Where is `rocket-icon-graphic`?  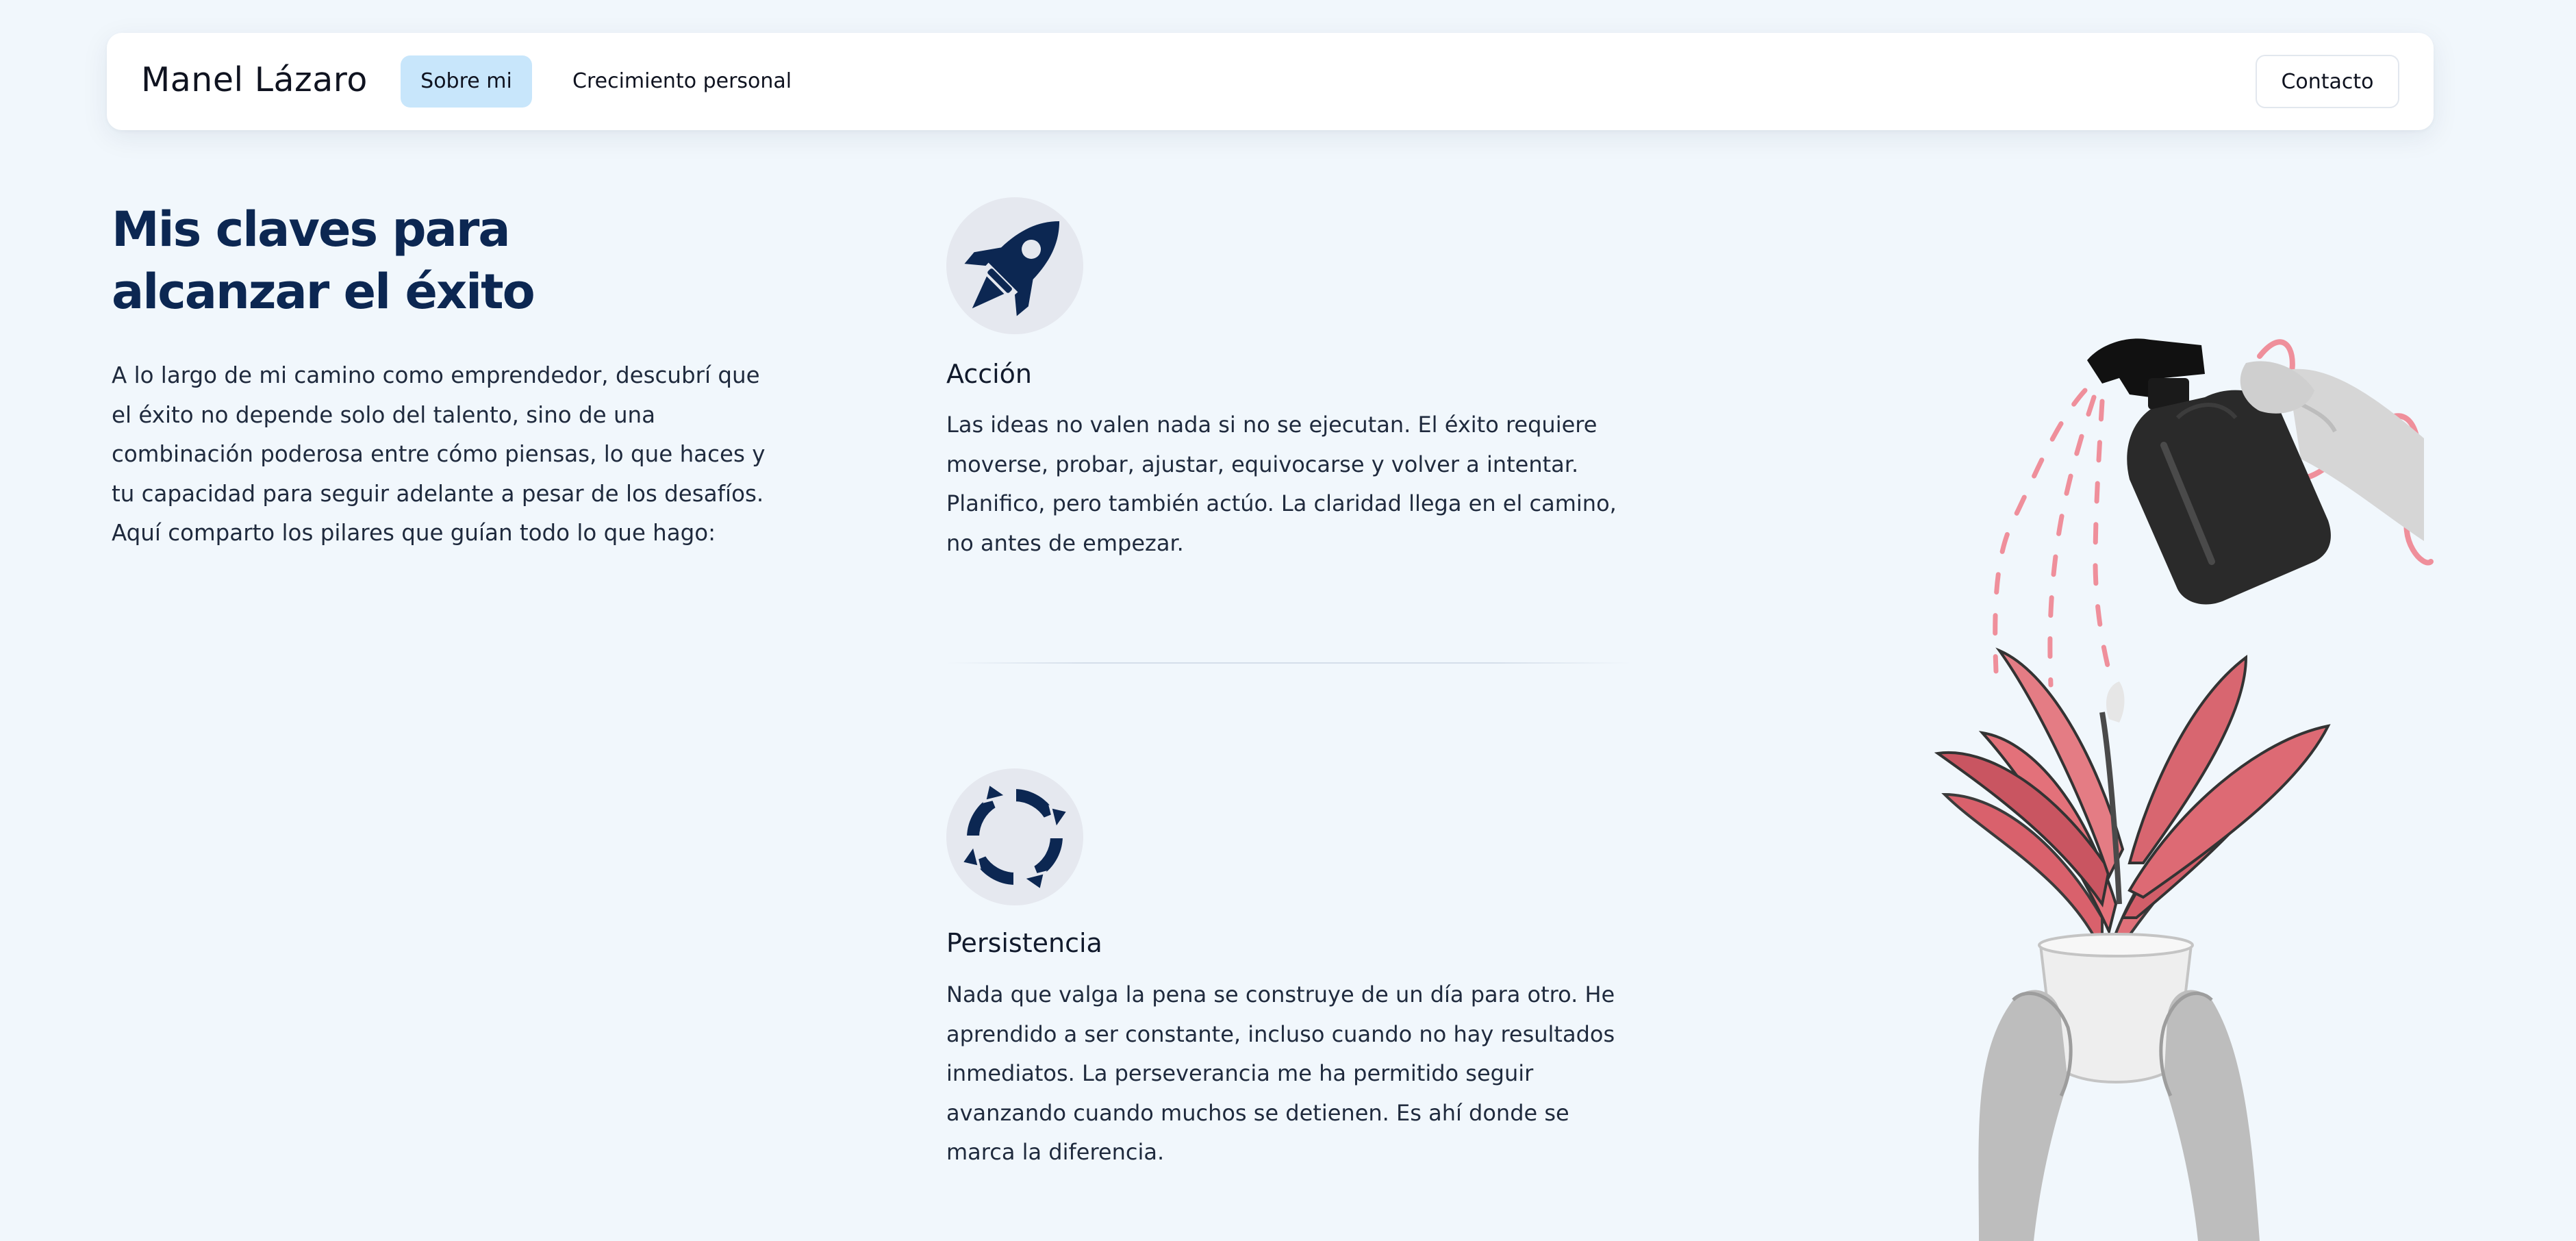 rocket-icon-graphic is located at coordinates (1012, 268).